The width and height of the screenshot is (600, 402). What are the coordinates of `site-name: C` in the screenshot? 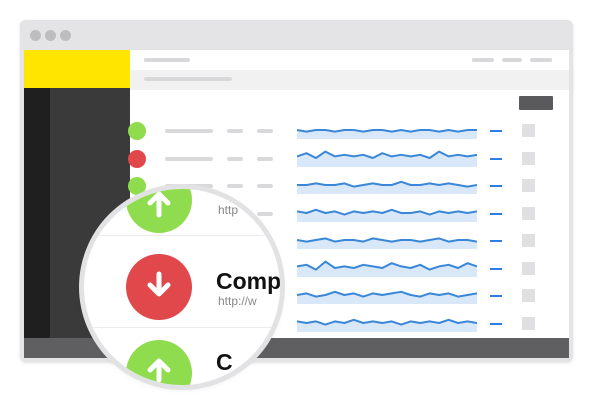 It's located at (224, 362).